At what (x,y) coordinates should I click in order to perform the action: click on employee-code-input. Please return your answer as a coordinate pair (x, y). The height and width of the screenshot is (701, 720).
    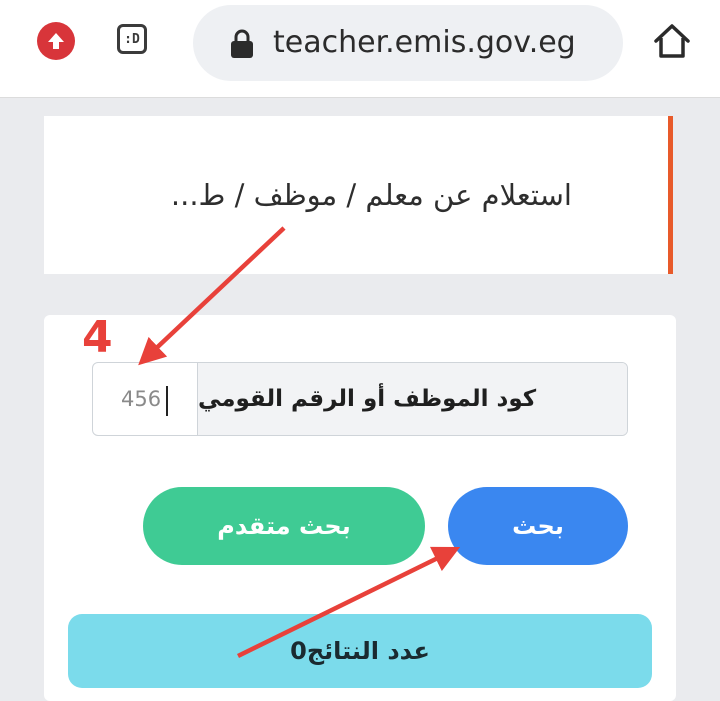
    Looking at the image, I should click on (145, 399).